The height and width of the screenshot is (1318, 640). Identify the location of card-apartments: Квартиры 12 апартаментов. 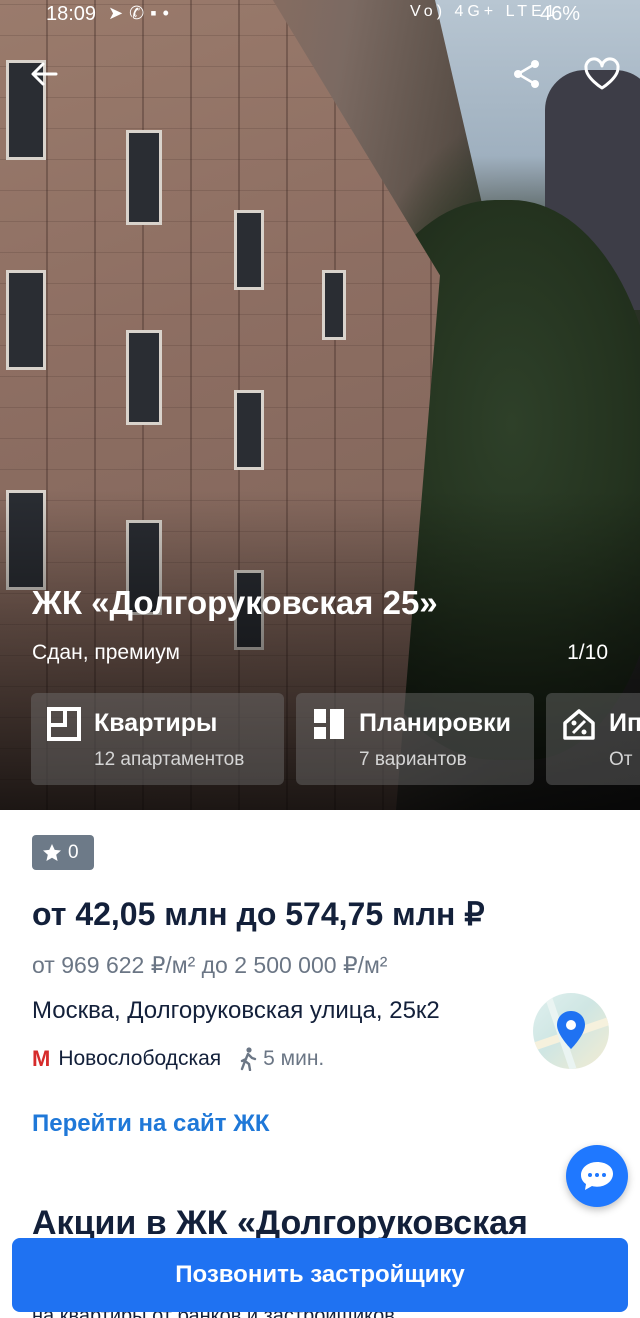
(157, 739).